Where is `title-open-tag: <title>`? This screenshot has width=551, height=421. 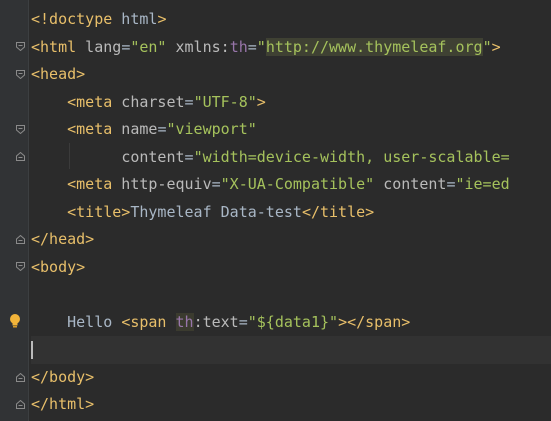
title-open-tag: <title> is located at coordinates (99, 211).